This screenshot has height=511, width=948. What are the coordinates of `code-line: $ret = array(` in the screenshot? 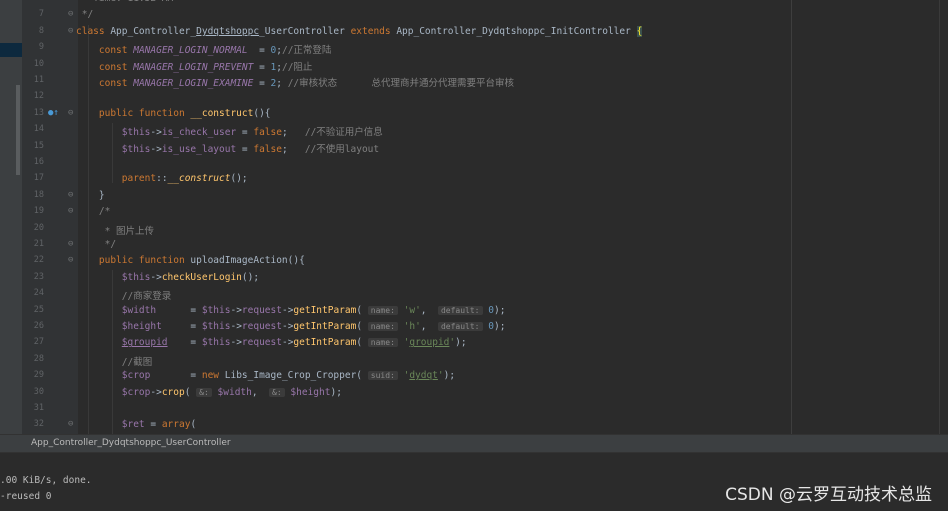 It's located at (136, 424).